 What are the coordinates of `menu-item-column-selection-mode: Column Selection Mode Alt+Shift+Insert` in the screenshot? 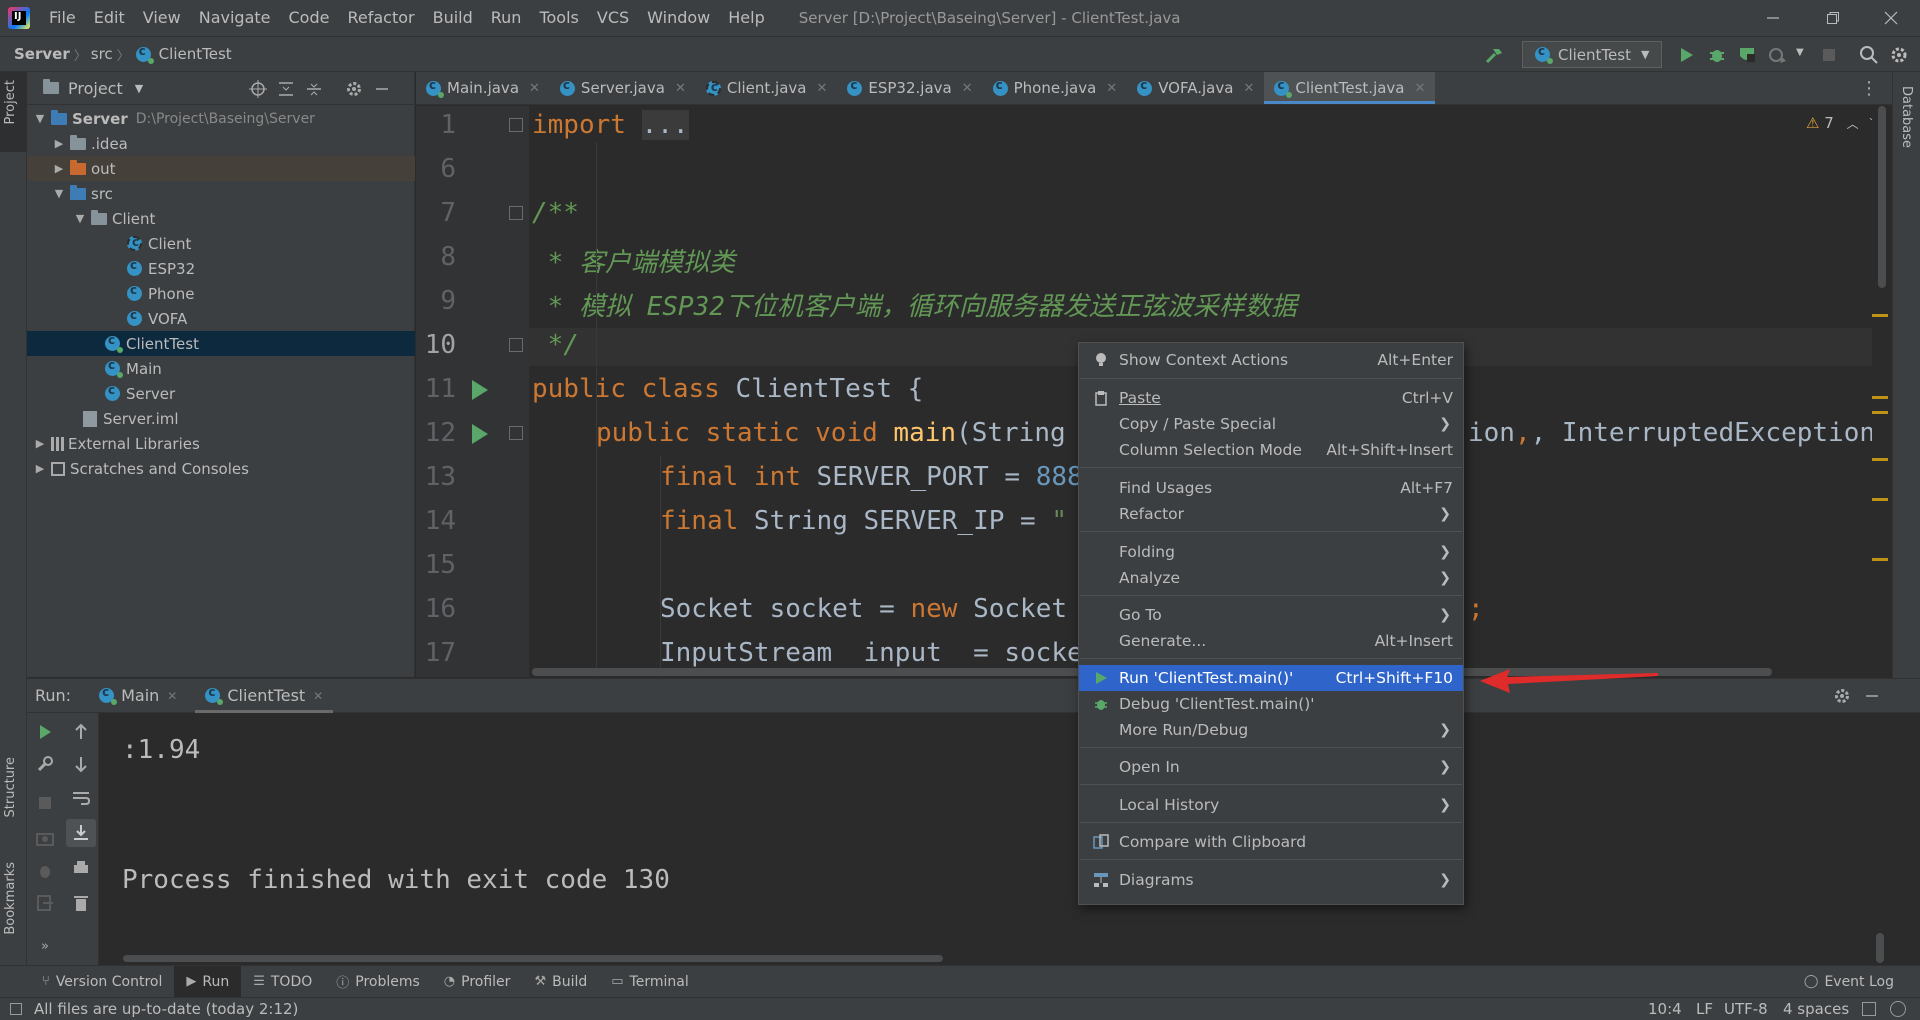 It's located at (1271, 450).